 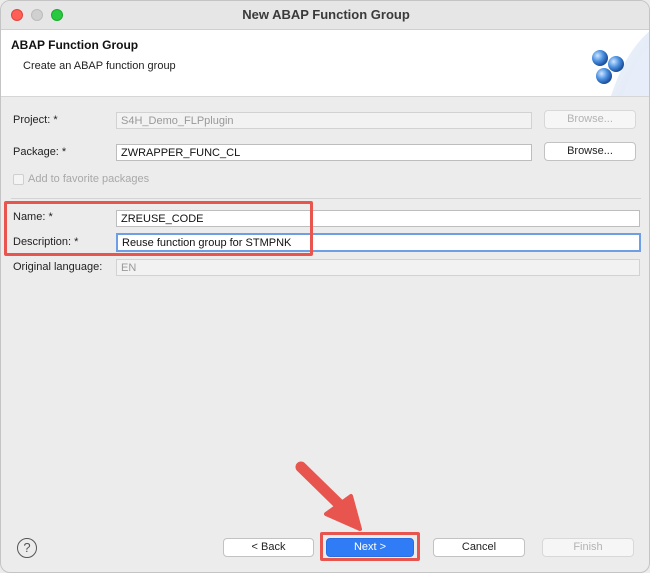 I want to click on original-language-label: Original language:, so click(x=58, y=267).